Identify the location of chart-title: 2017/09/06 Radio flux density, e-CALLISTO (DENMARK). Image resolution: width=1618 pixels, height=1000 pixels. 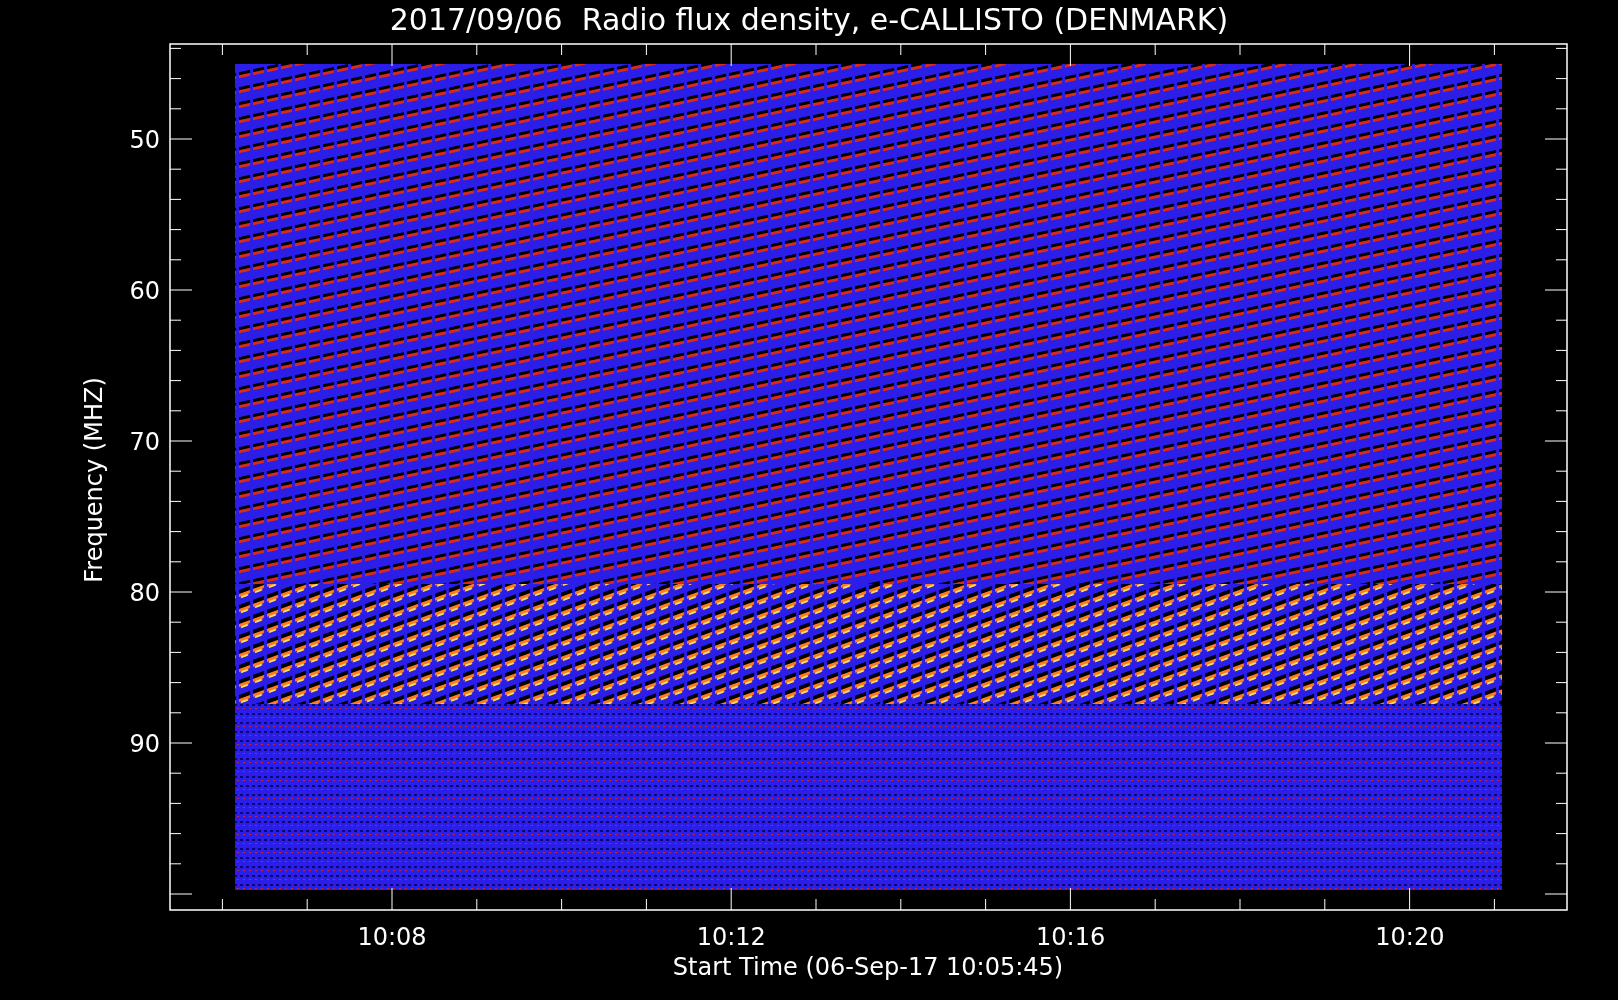
(809, 19).